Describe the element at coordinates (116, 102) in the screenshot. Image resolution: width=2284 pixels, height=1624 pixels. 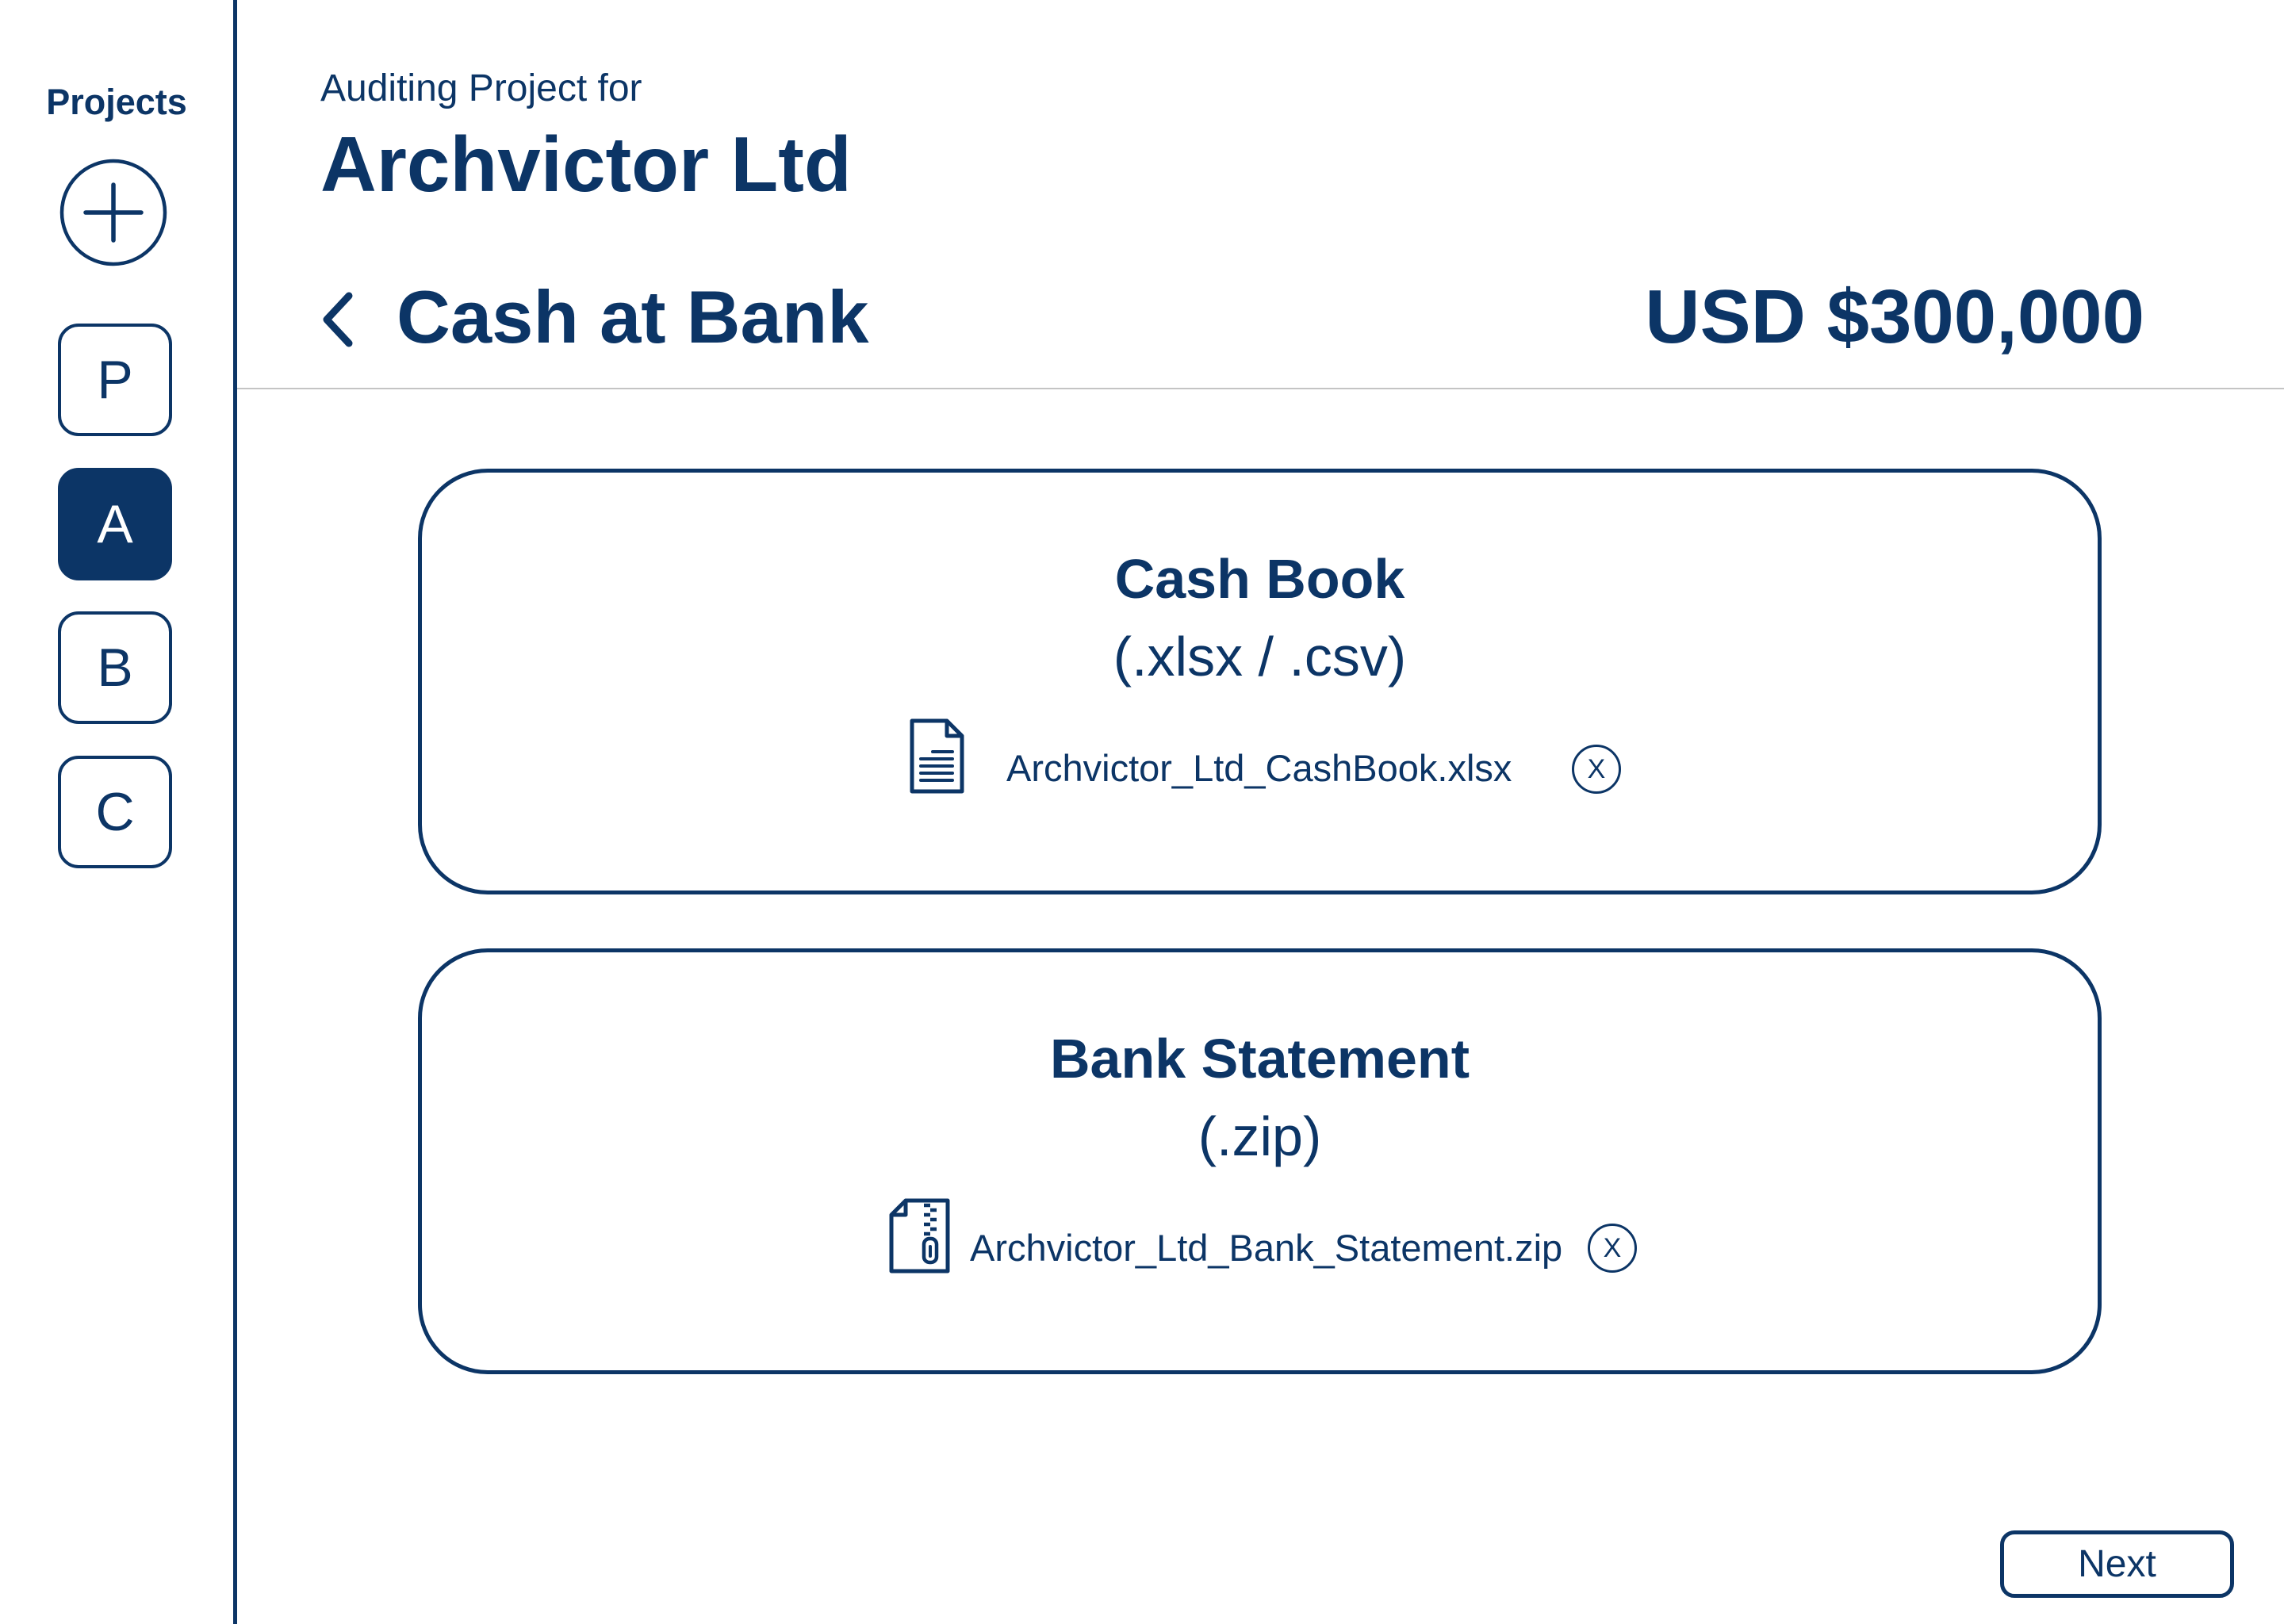
I see `projects-title: Projects` at that location.